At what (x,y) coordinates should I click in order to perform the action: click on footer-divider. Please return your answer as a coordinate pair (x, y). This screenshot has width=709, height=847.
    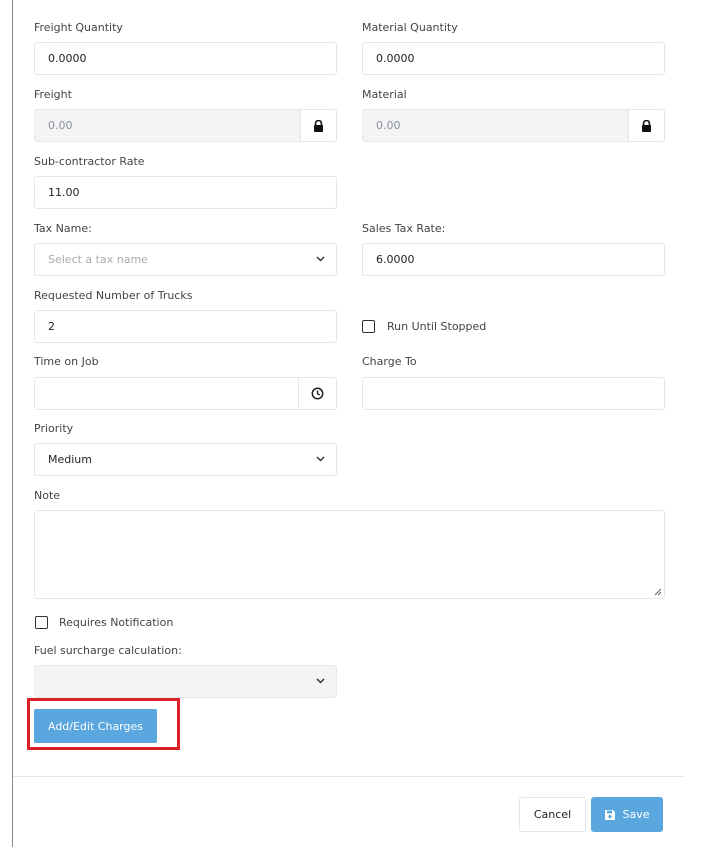
    Looking at the image, I should click on (348, 776).